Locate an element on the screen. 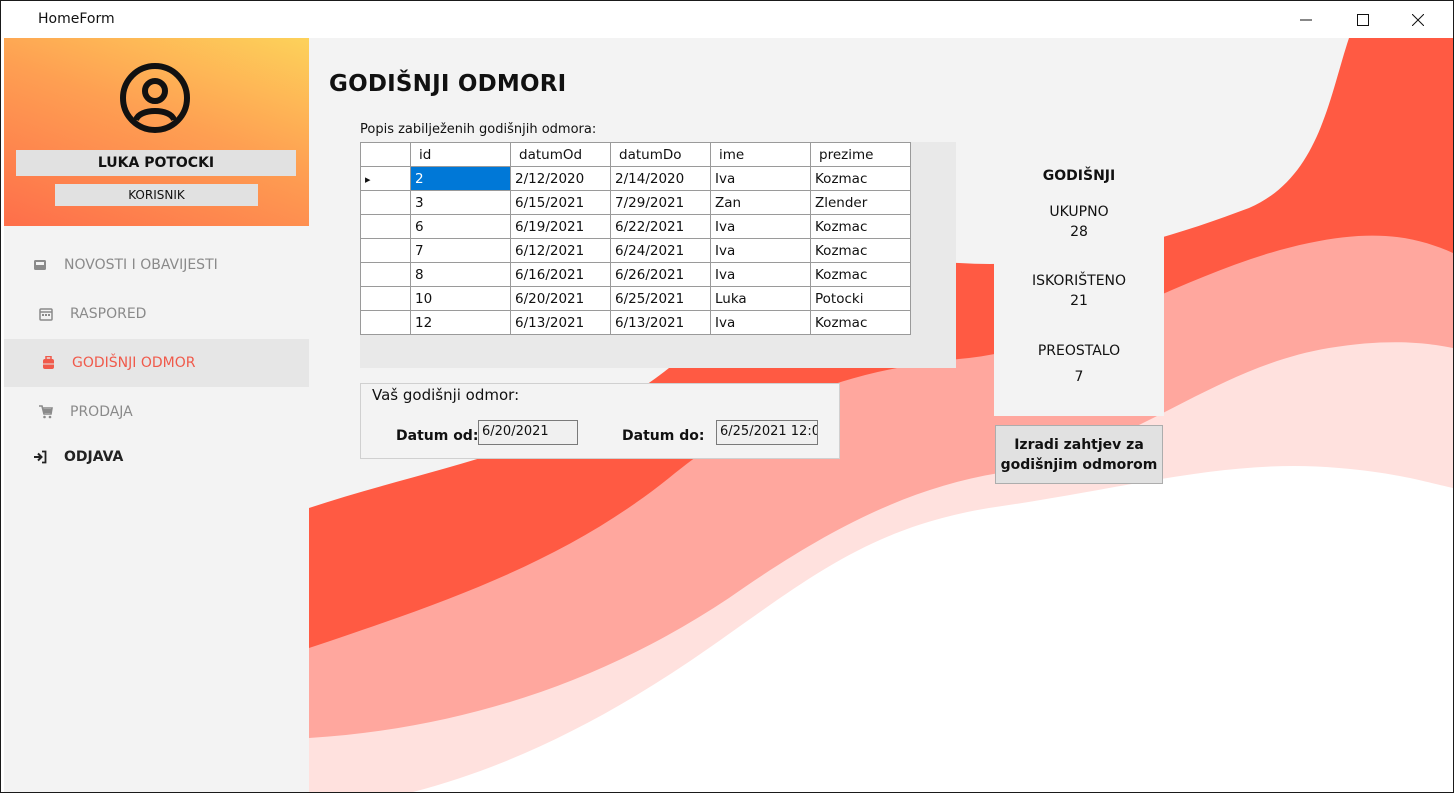  create-vacation-request-button: Izradi zahtjev za godišnjim odmorom is located at coordinates (1079, 454).